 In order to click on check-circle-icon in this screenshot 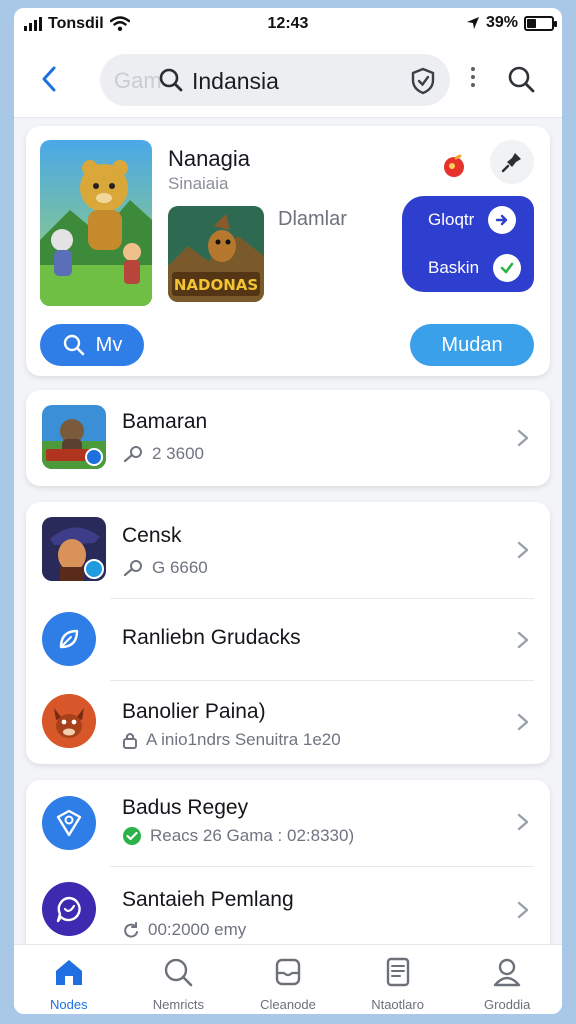, I will do `click(132, 836)`.